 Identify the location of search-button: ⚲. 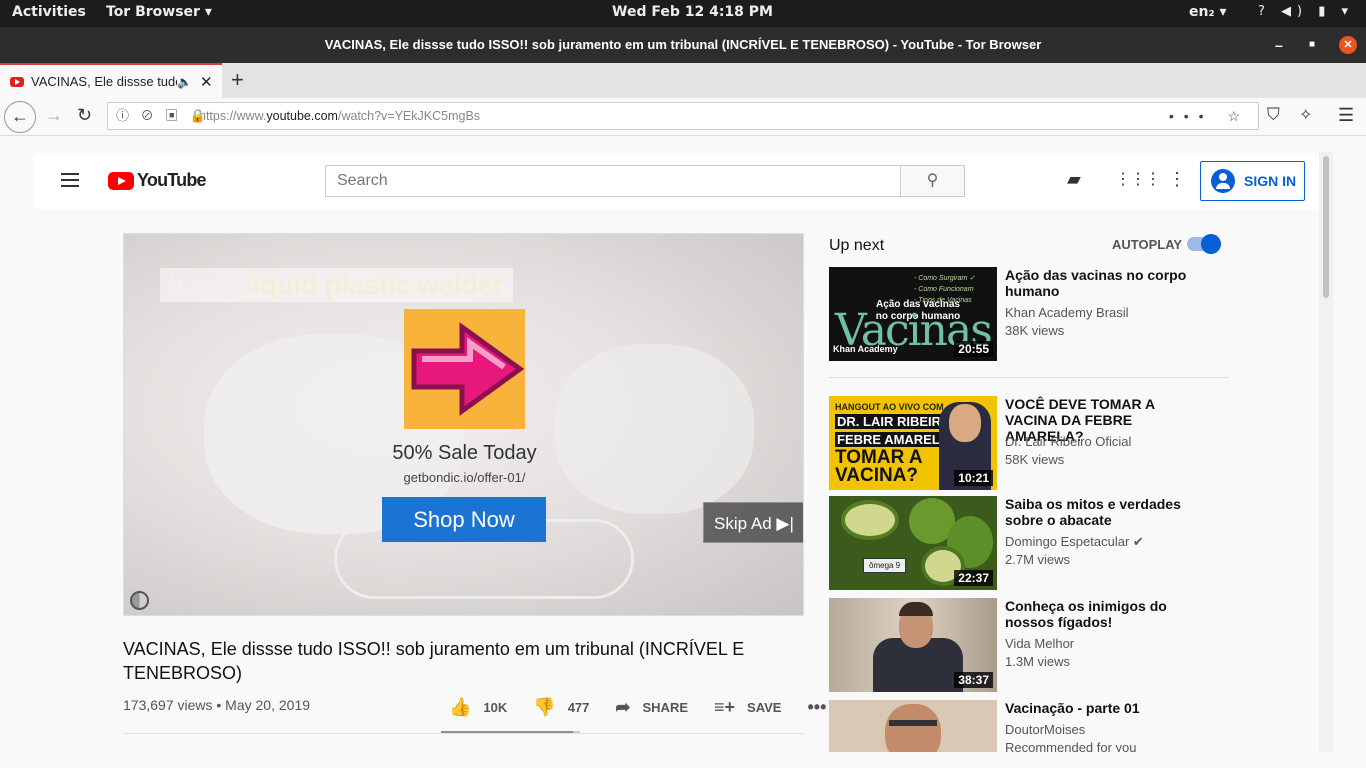
(932, 181).